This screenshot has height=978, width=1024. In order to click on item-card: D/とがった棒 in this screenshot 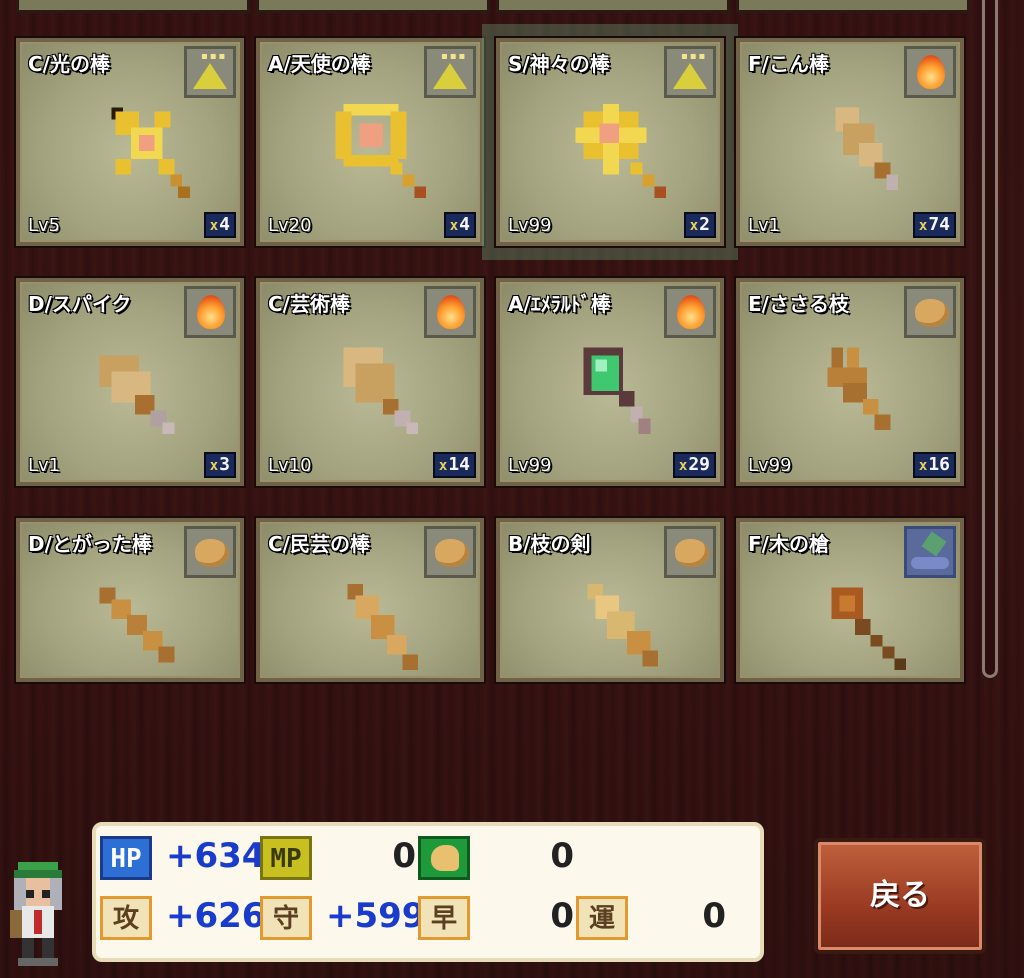, I will do `click(130, 600)`.